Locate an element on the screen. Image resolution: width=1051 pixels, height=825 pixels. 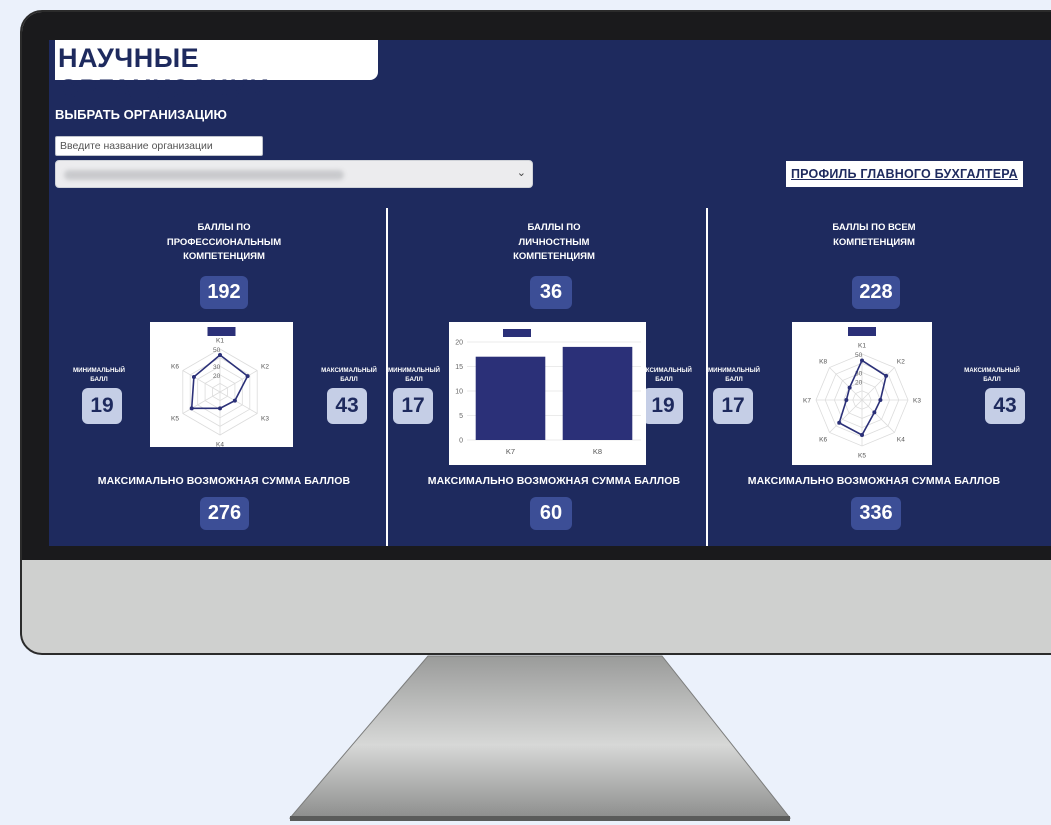
panel-heading: БАЛЛЫ ПО ПРОФЕССИОНАЛЬНЫМ КОМПЕТЕНЦИЯМ is located at coordinates (224, 243).